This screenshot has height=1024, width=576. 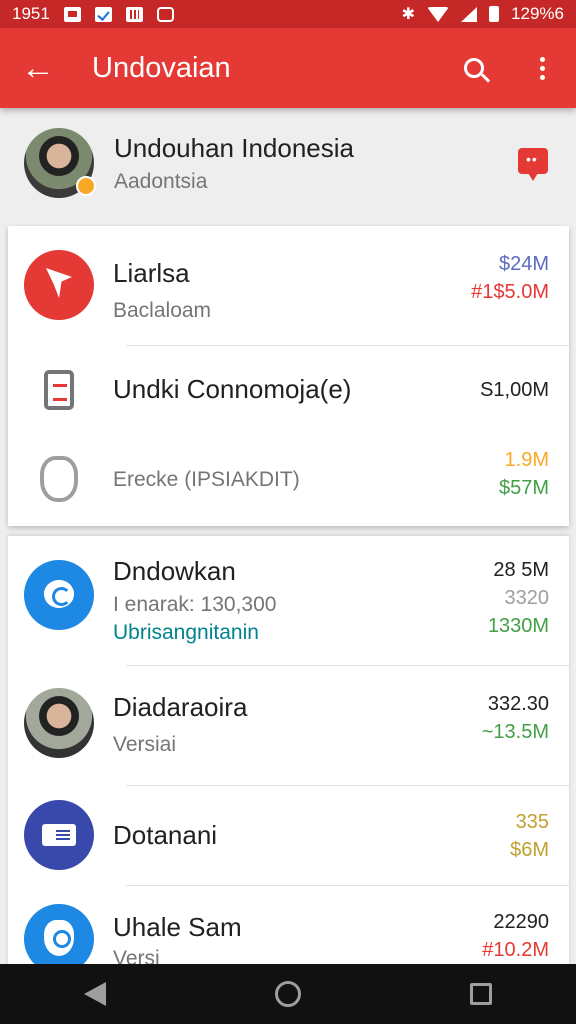 I want to click on profile-header: Undouhan Indonesia Aadontsia, so click(x=288, y=163).